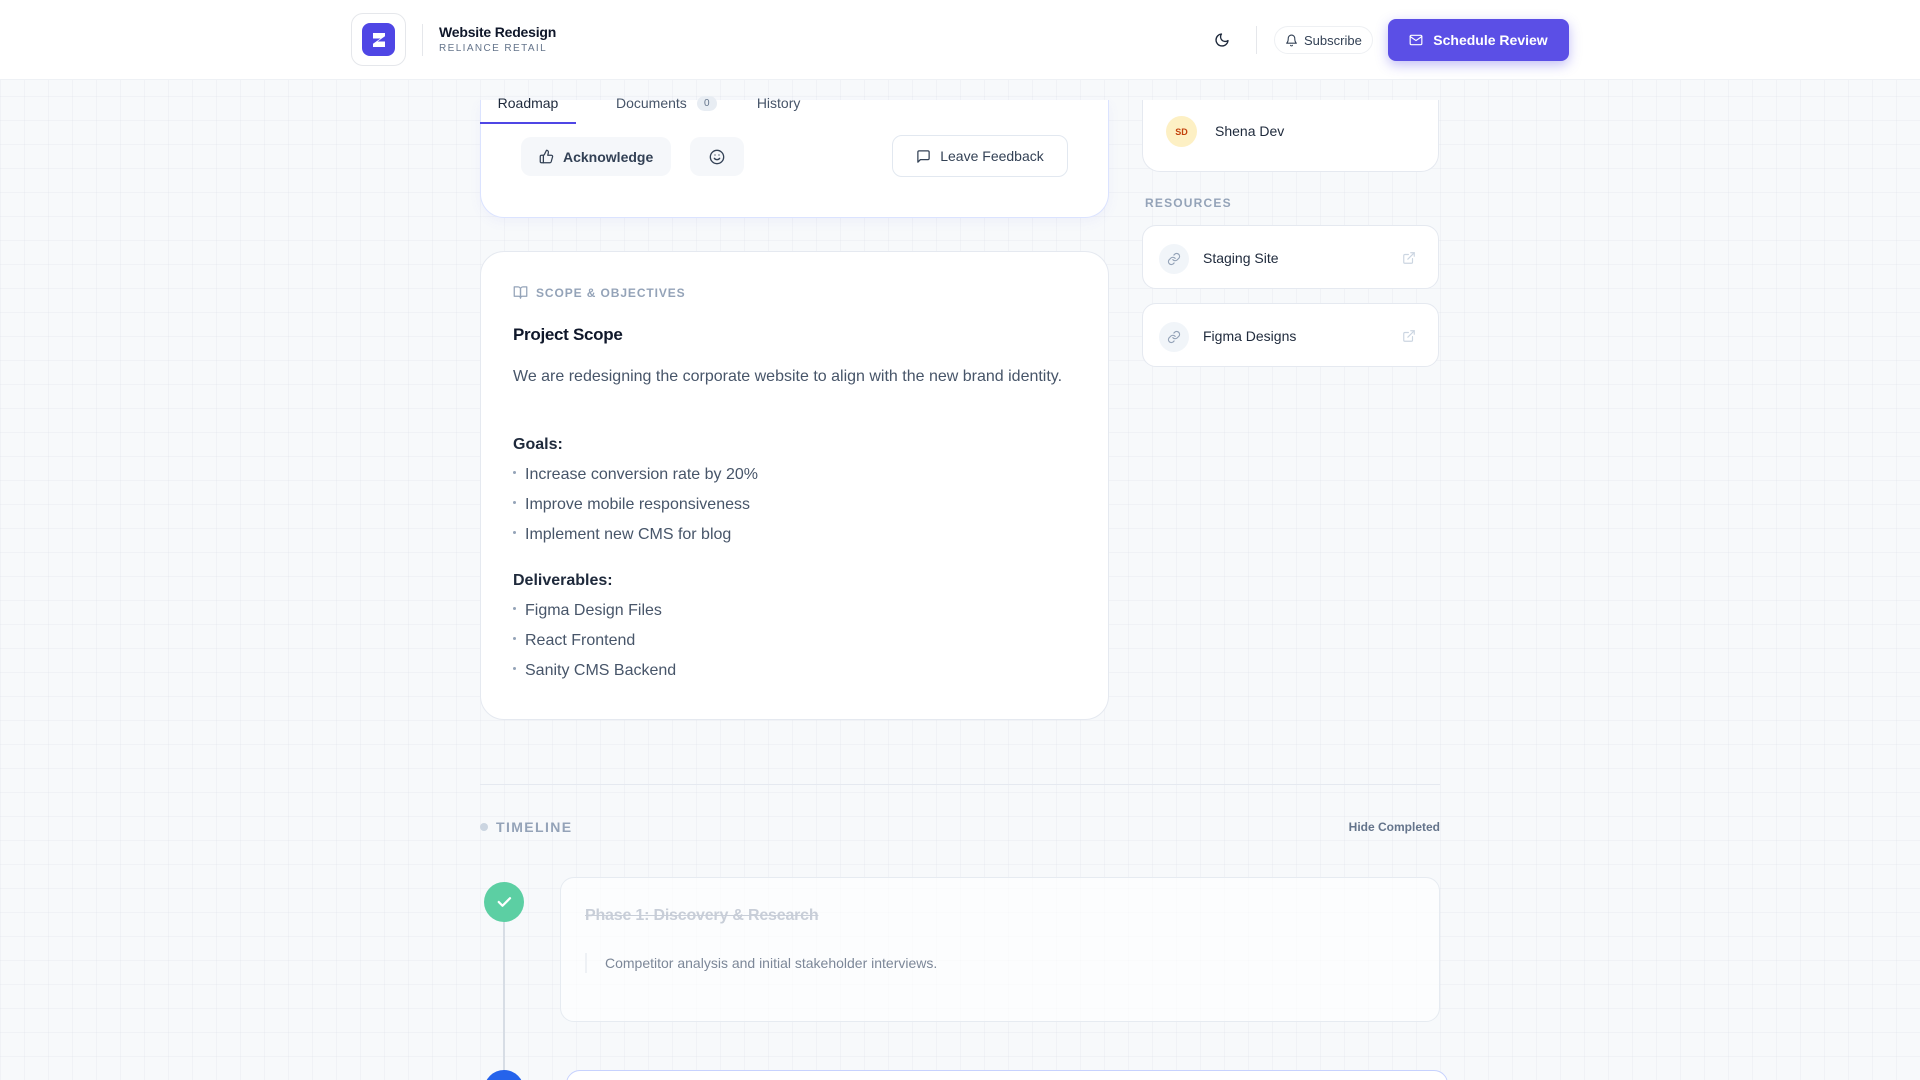 Image resolution: width=1920 pixels, height=1080 pixels. What do you see at coordinates (520, 292) in the screenshot?
I see `book-open-icon` at bounding box center [520, 292].